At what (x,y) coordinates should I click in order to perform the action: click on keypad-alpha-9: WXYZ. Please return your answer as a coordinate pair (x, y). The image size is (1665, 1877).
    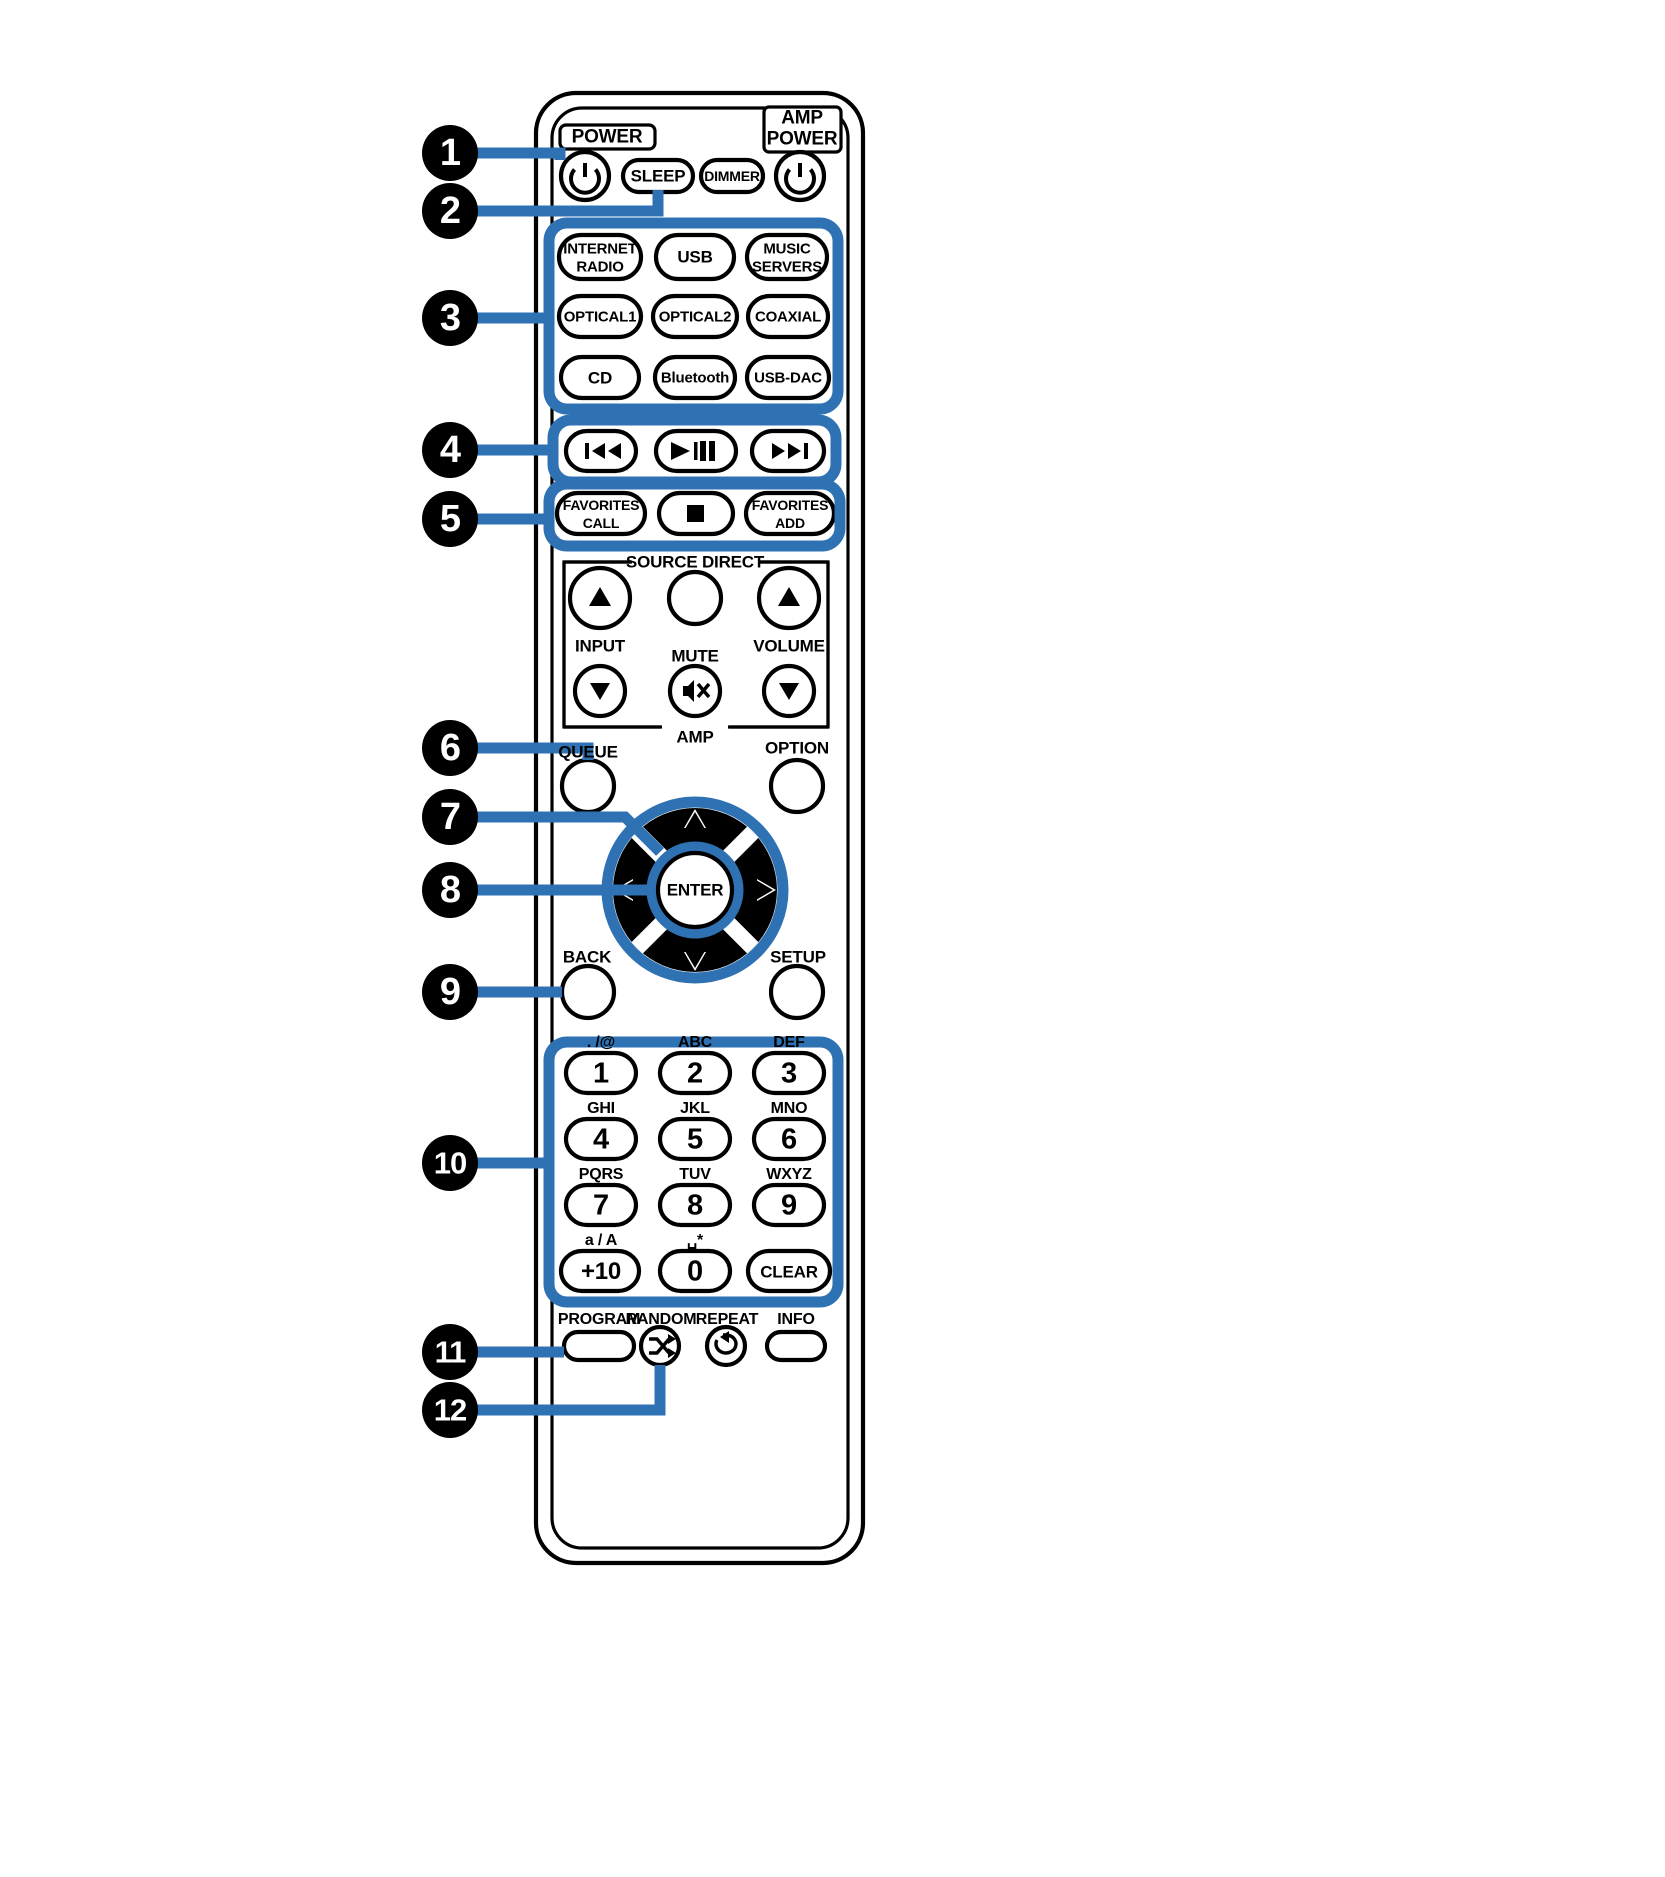
    Looking at the image, I should click on (789, 1174).